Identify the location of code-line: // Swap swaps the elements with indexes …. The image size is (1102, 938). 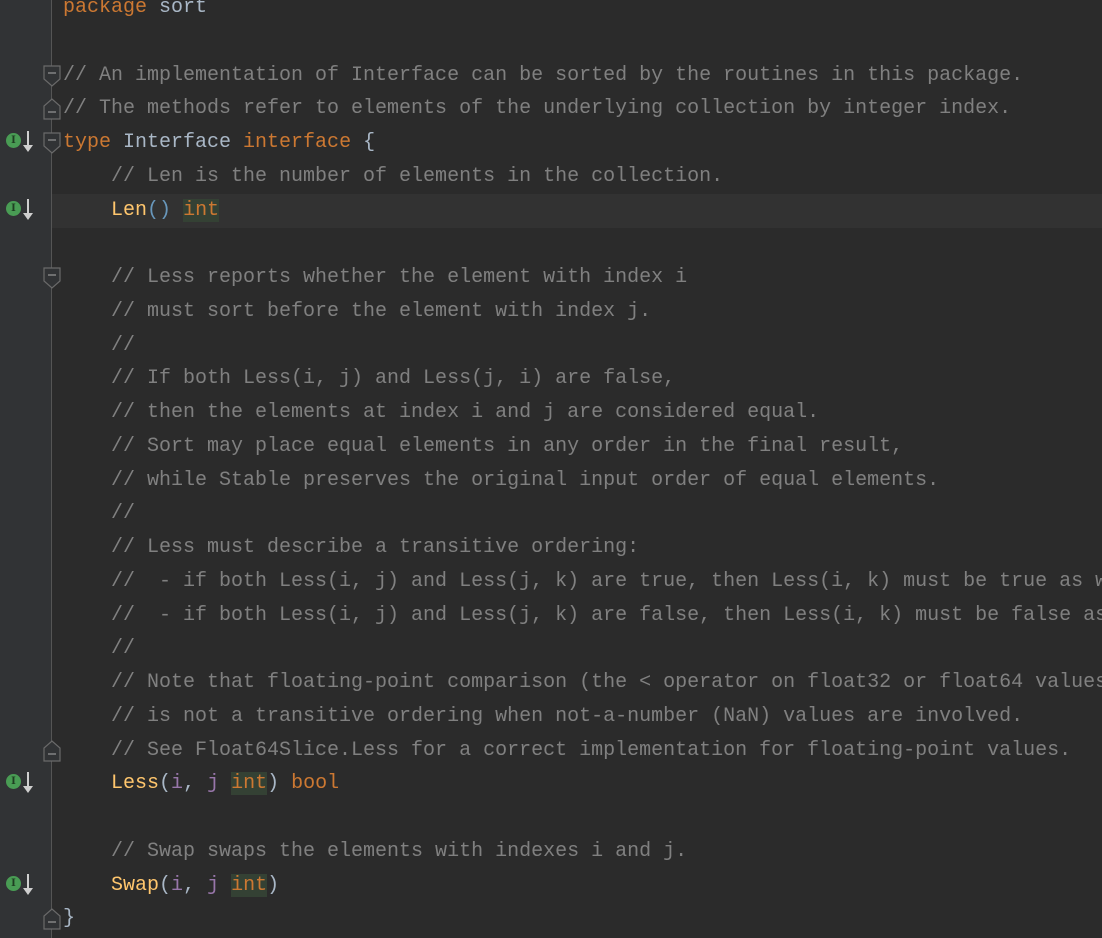
(577, 852).